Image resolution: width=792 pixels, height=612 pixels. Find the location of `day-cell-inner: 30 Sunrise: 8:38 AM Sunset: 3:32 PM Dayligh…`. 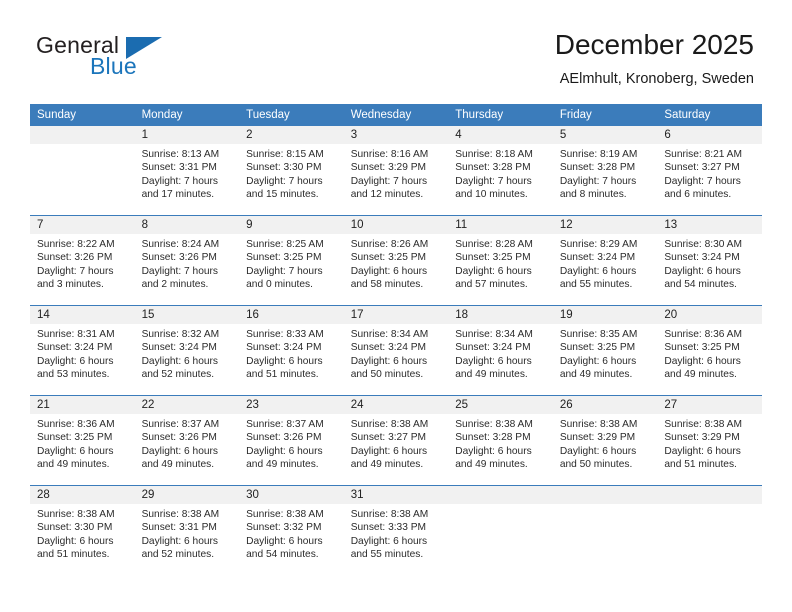

day-cell-inner: 30 Sunrise: 8:38 AM Sunset: 3:32 PM Dayligh… is located at coordinates (291, 530).